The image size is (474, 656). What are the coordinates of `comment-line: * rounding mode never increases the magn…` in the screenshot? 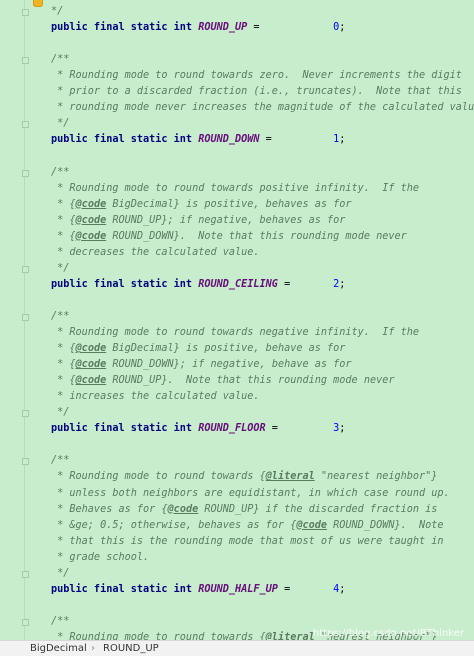 It's located at (262, 108).